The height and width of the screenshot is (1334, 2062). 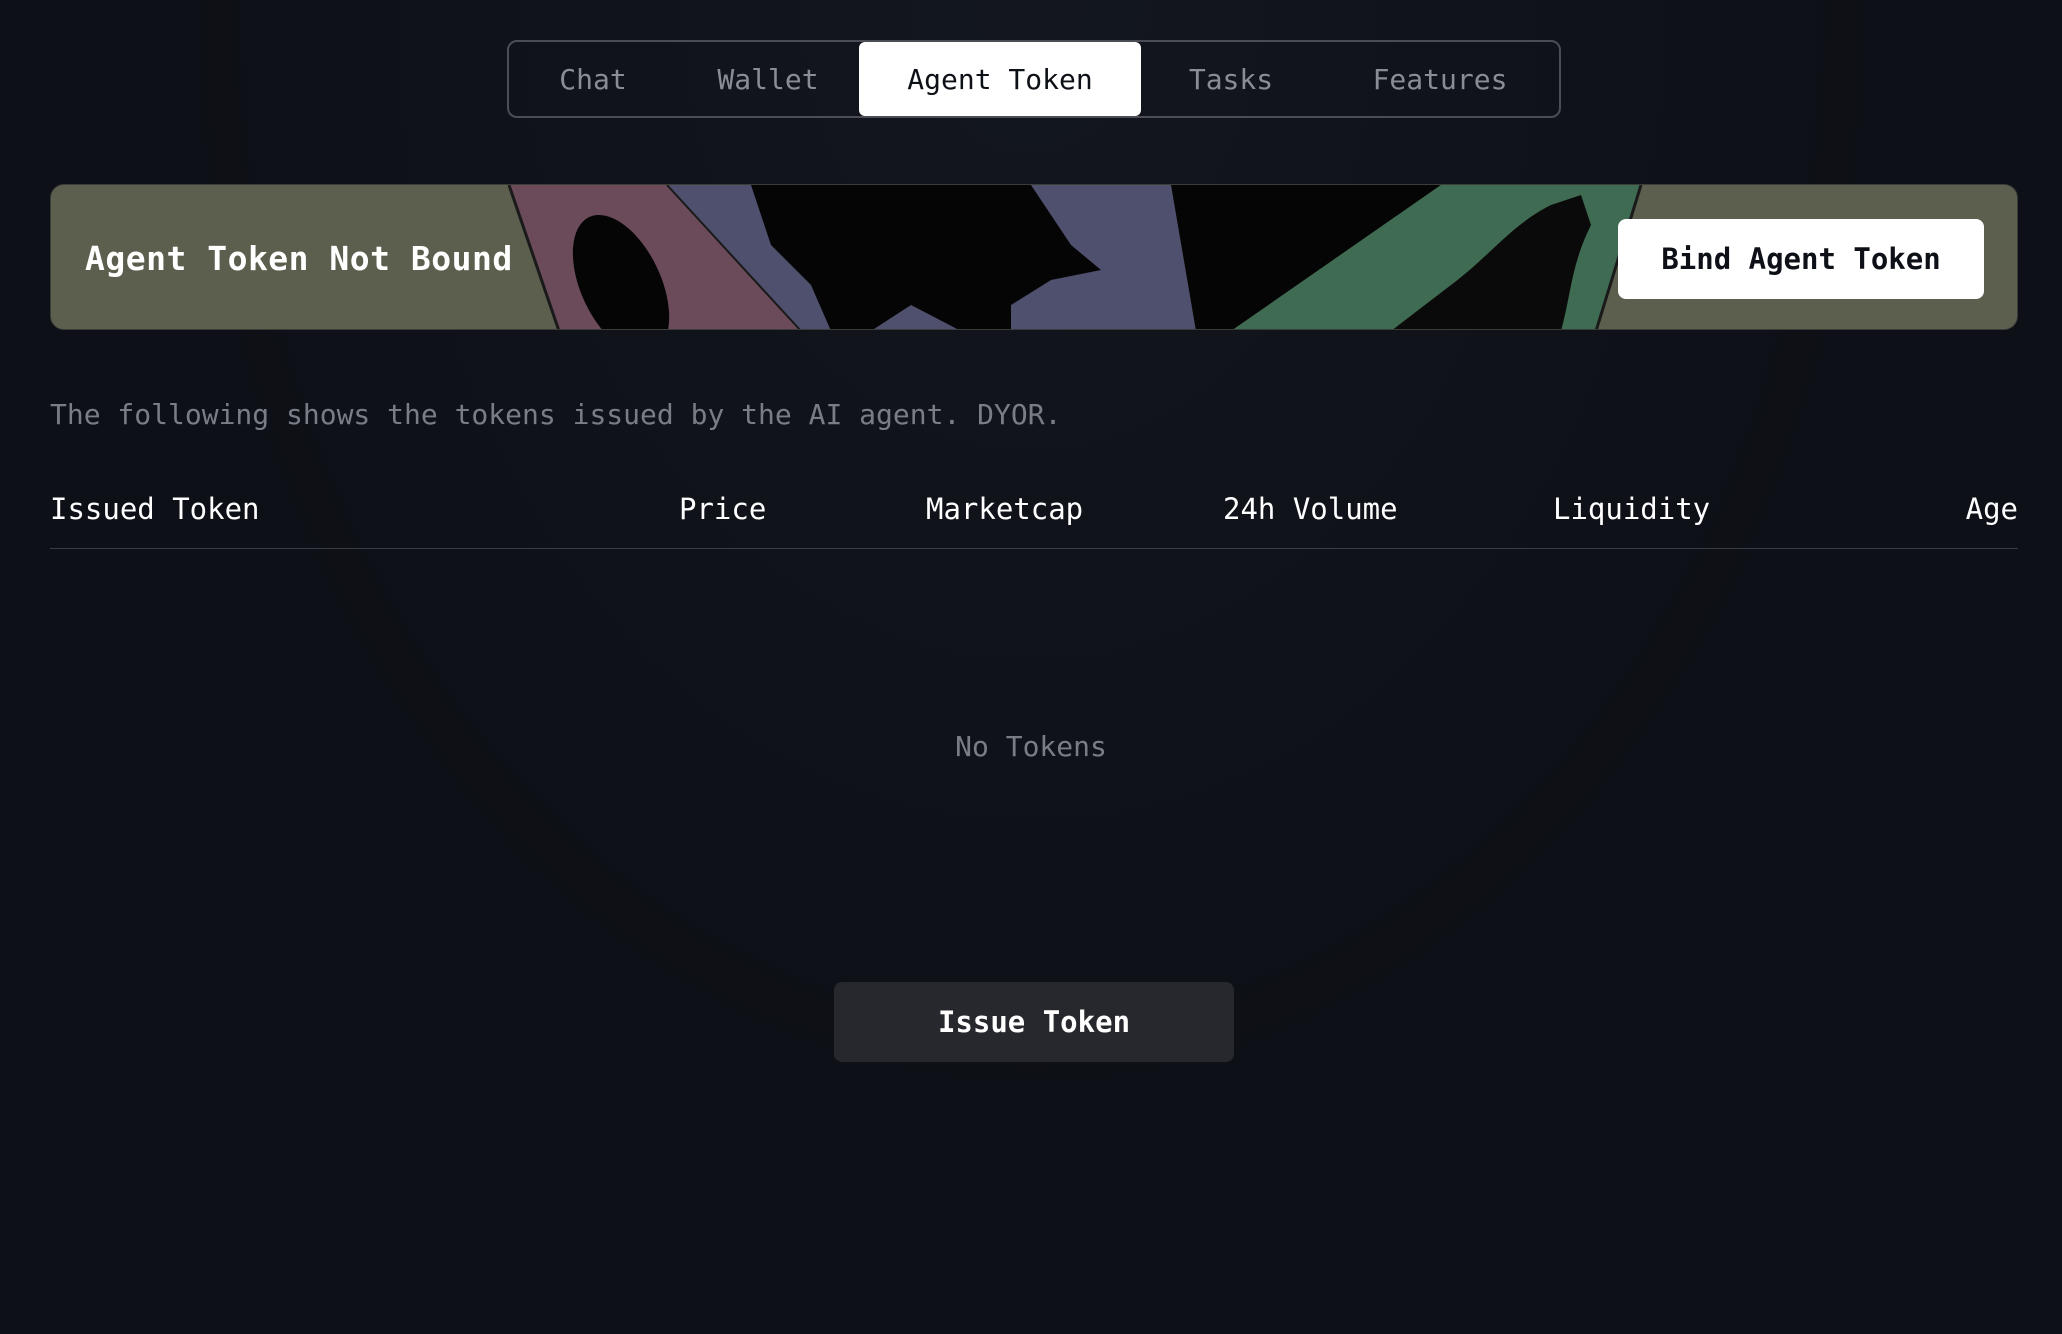 I want to click on tab-bar: Chat Wallet Agent Token Tasks Features, so click(x=1034, y=79).